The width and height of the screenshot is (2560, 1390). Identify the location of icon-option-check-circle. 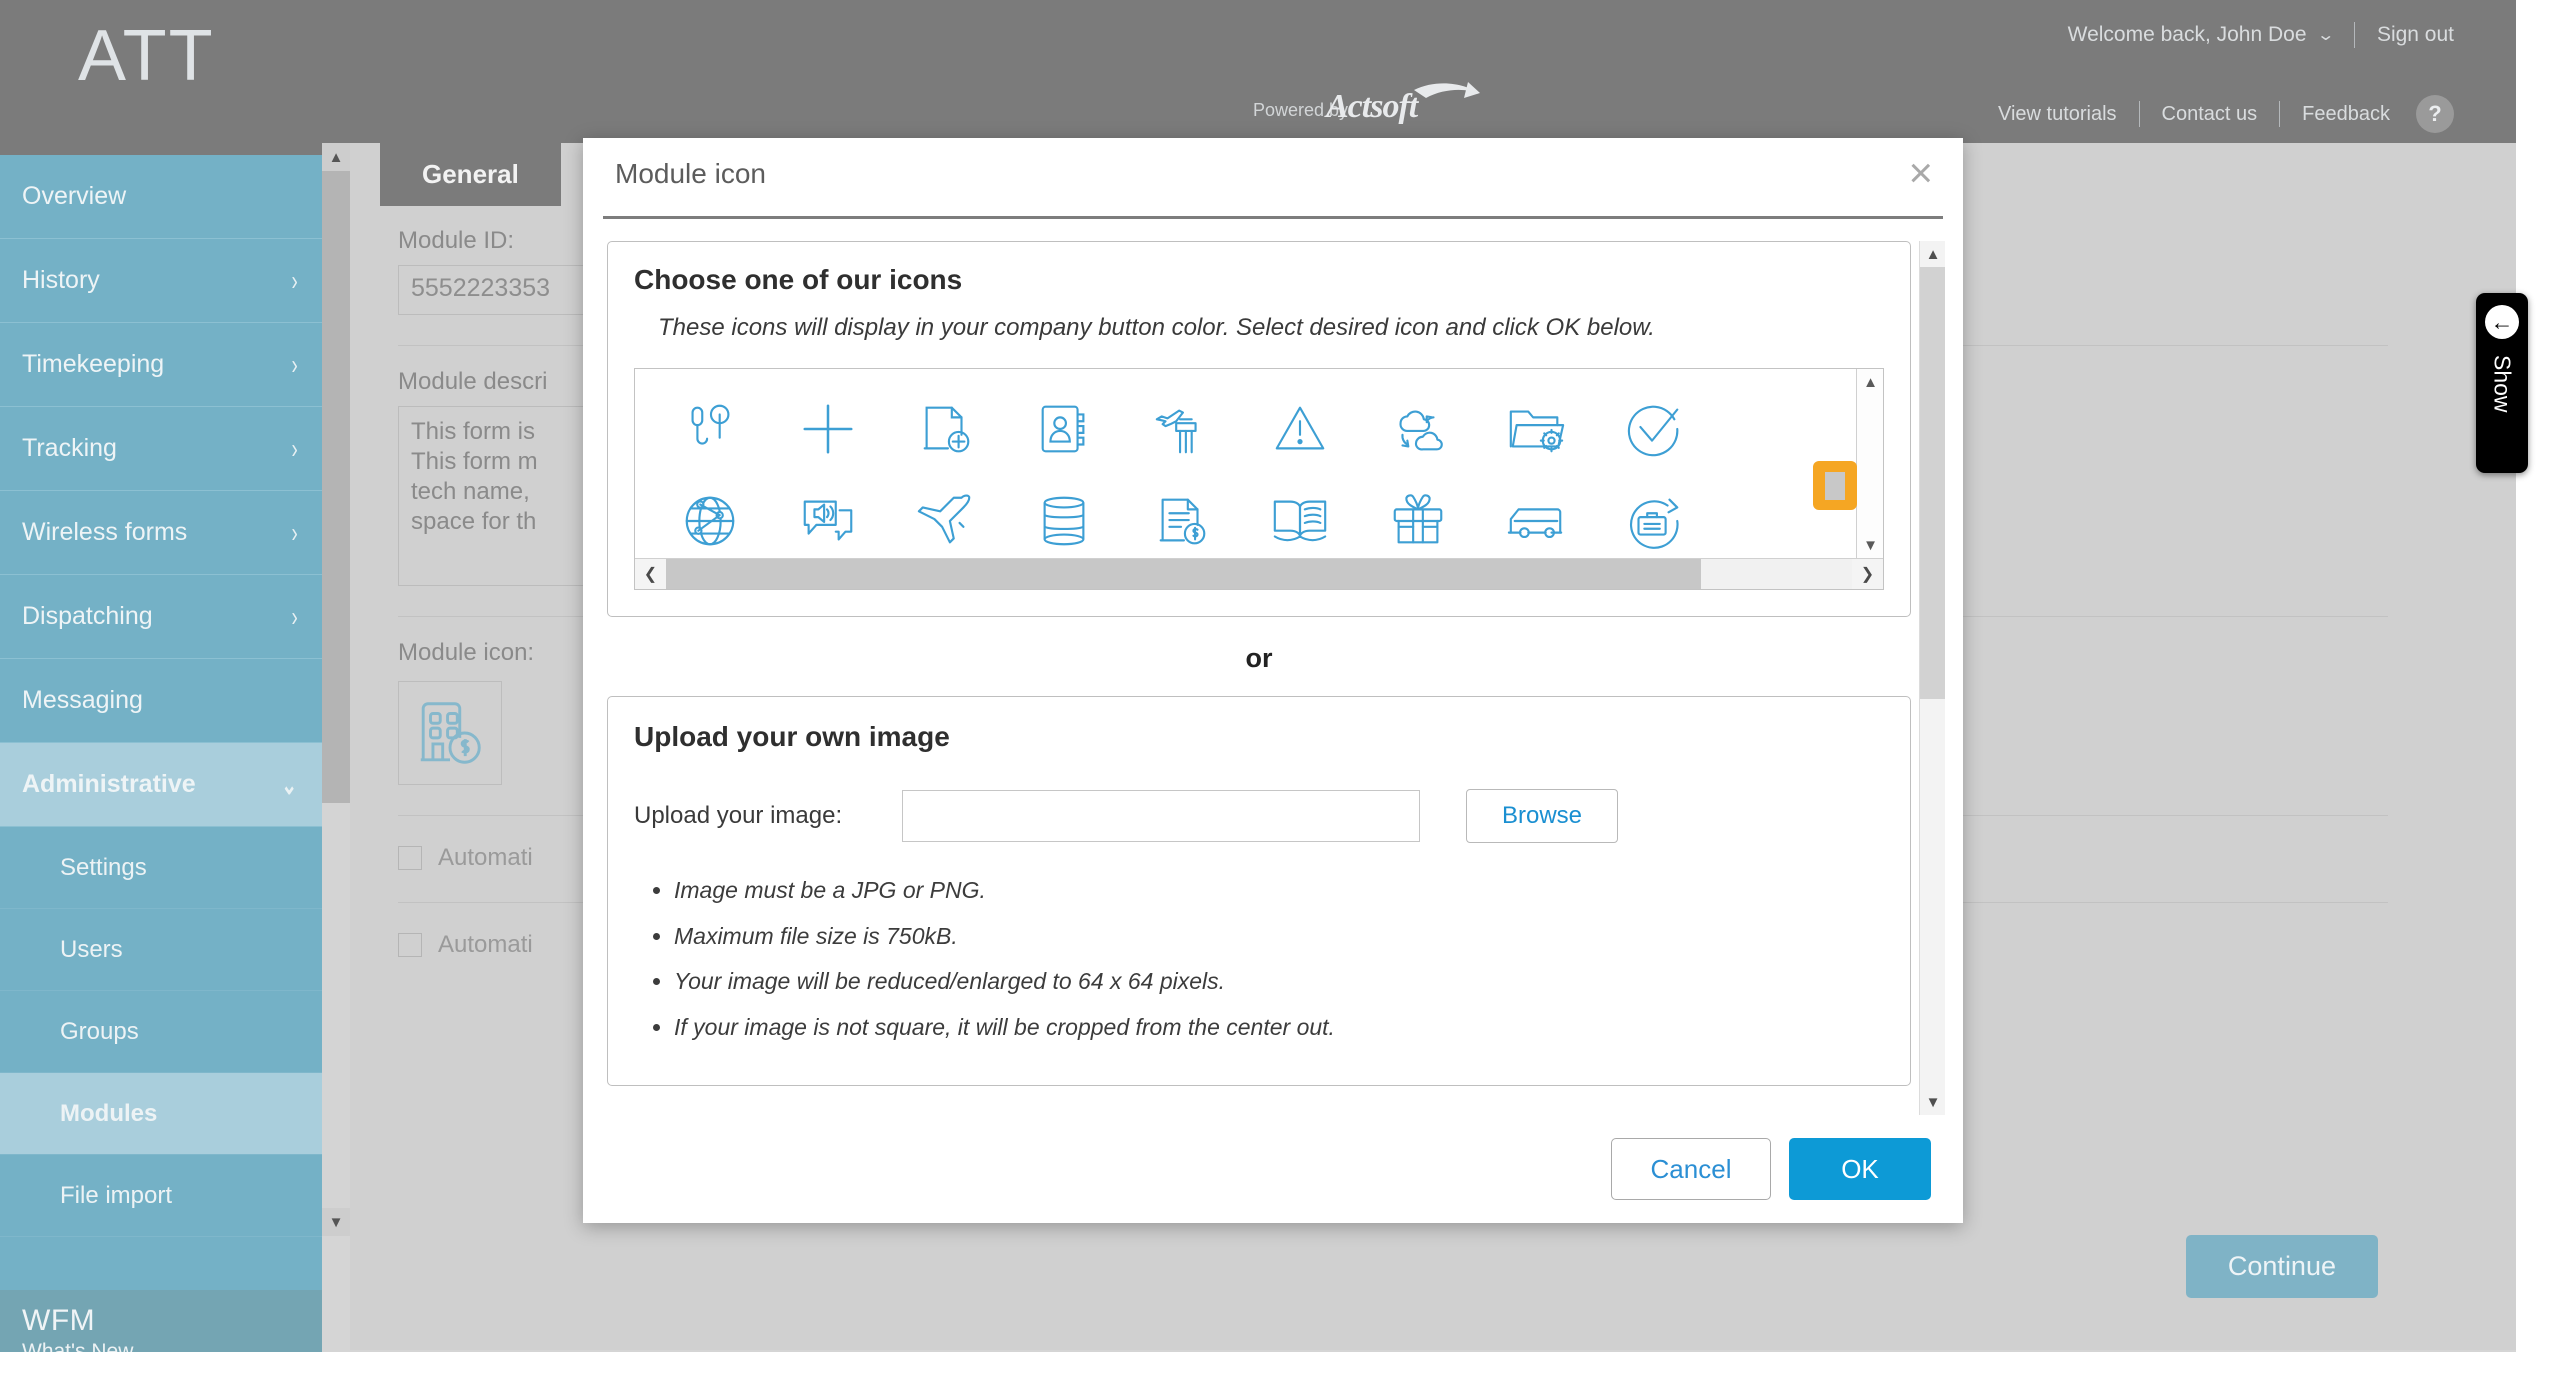
(1654, 429).